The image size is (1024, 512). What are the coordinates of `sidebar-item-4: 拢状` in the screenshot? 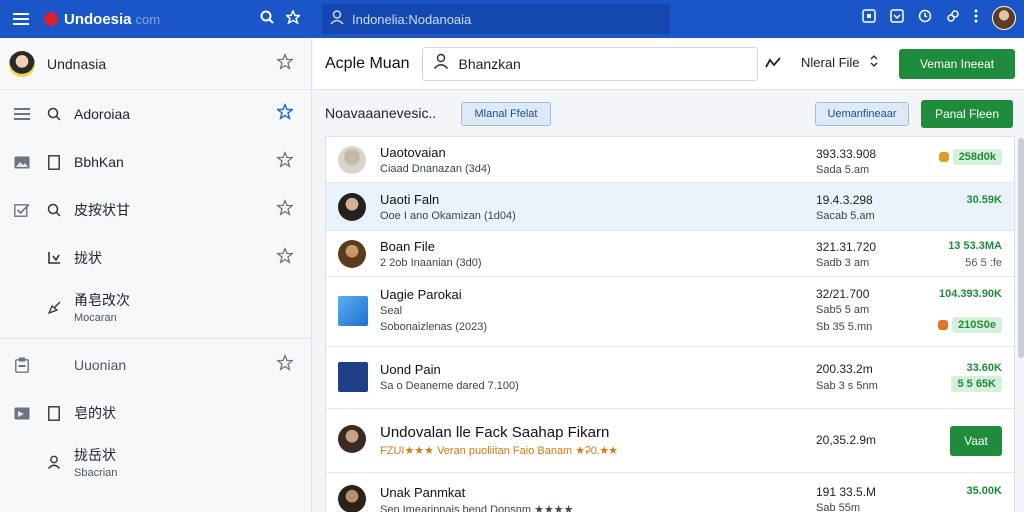 It's located at (155, 258).